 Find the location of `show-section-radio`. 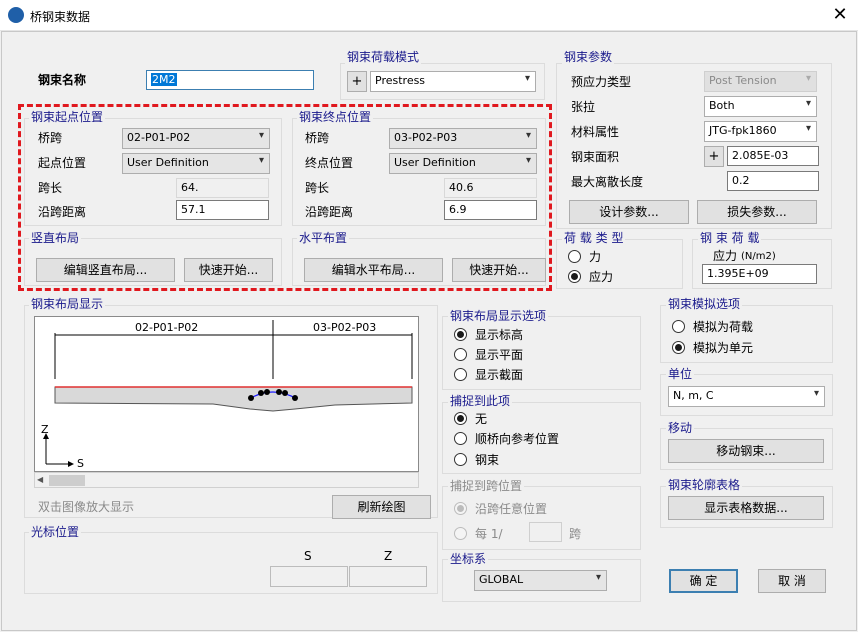

show-section-radio is located at coordinates (460, 374).